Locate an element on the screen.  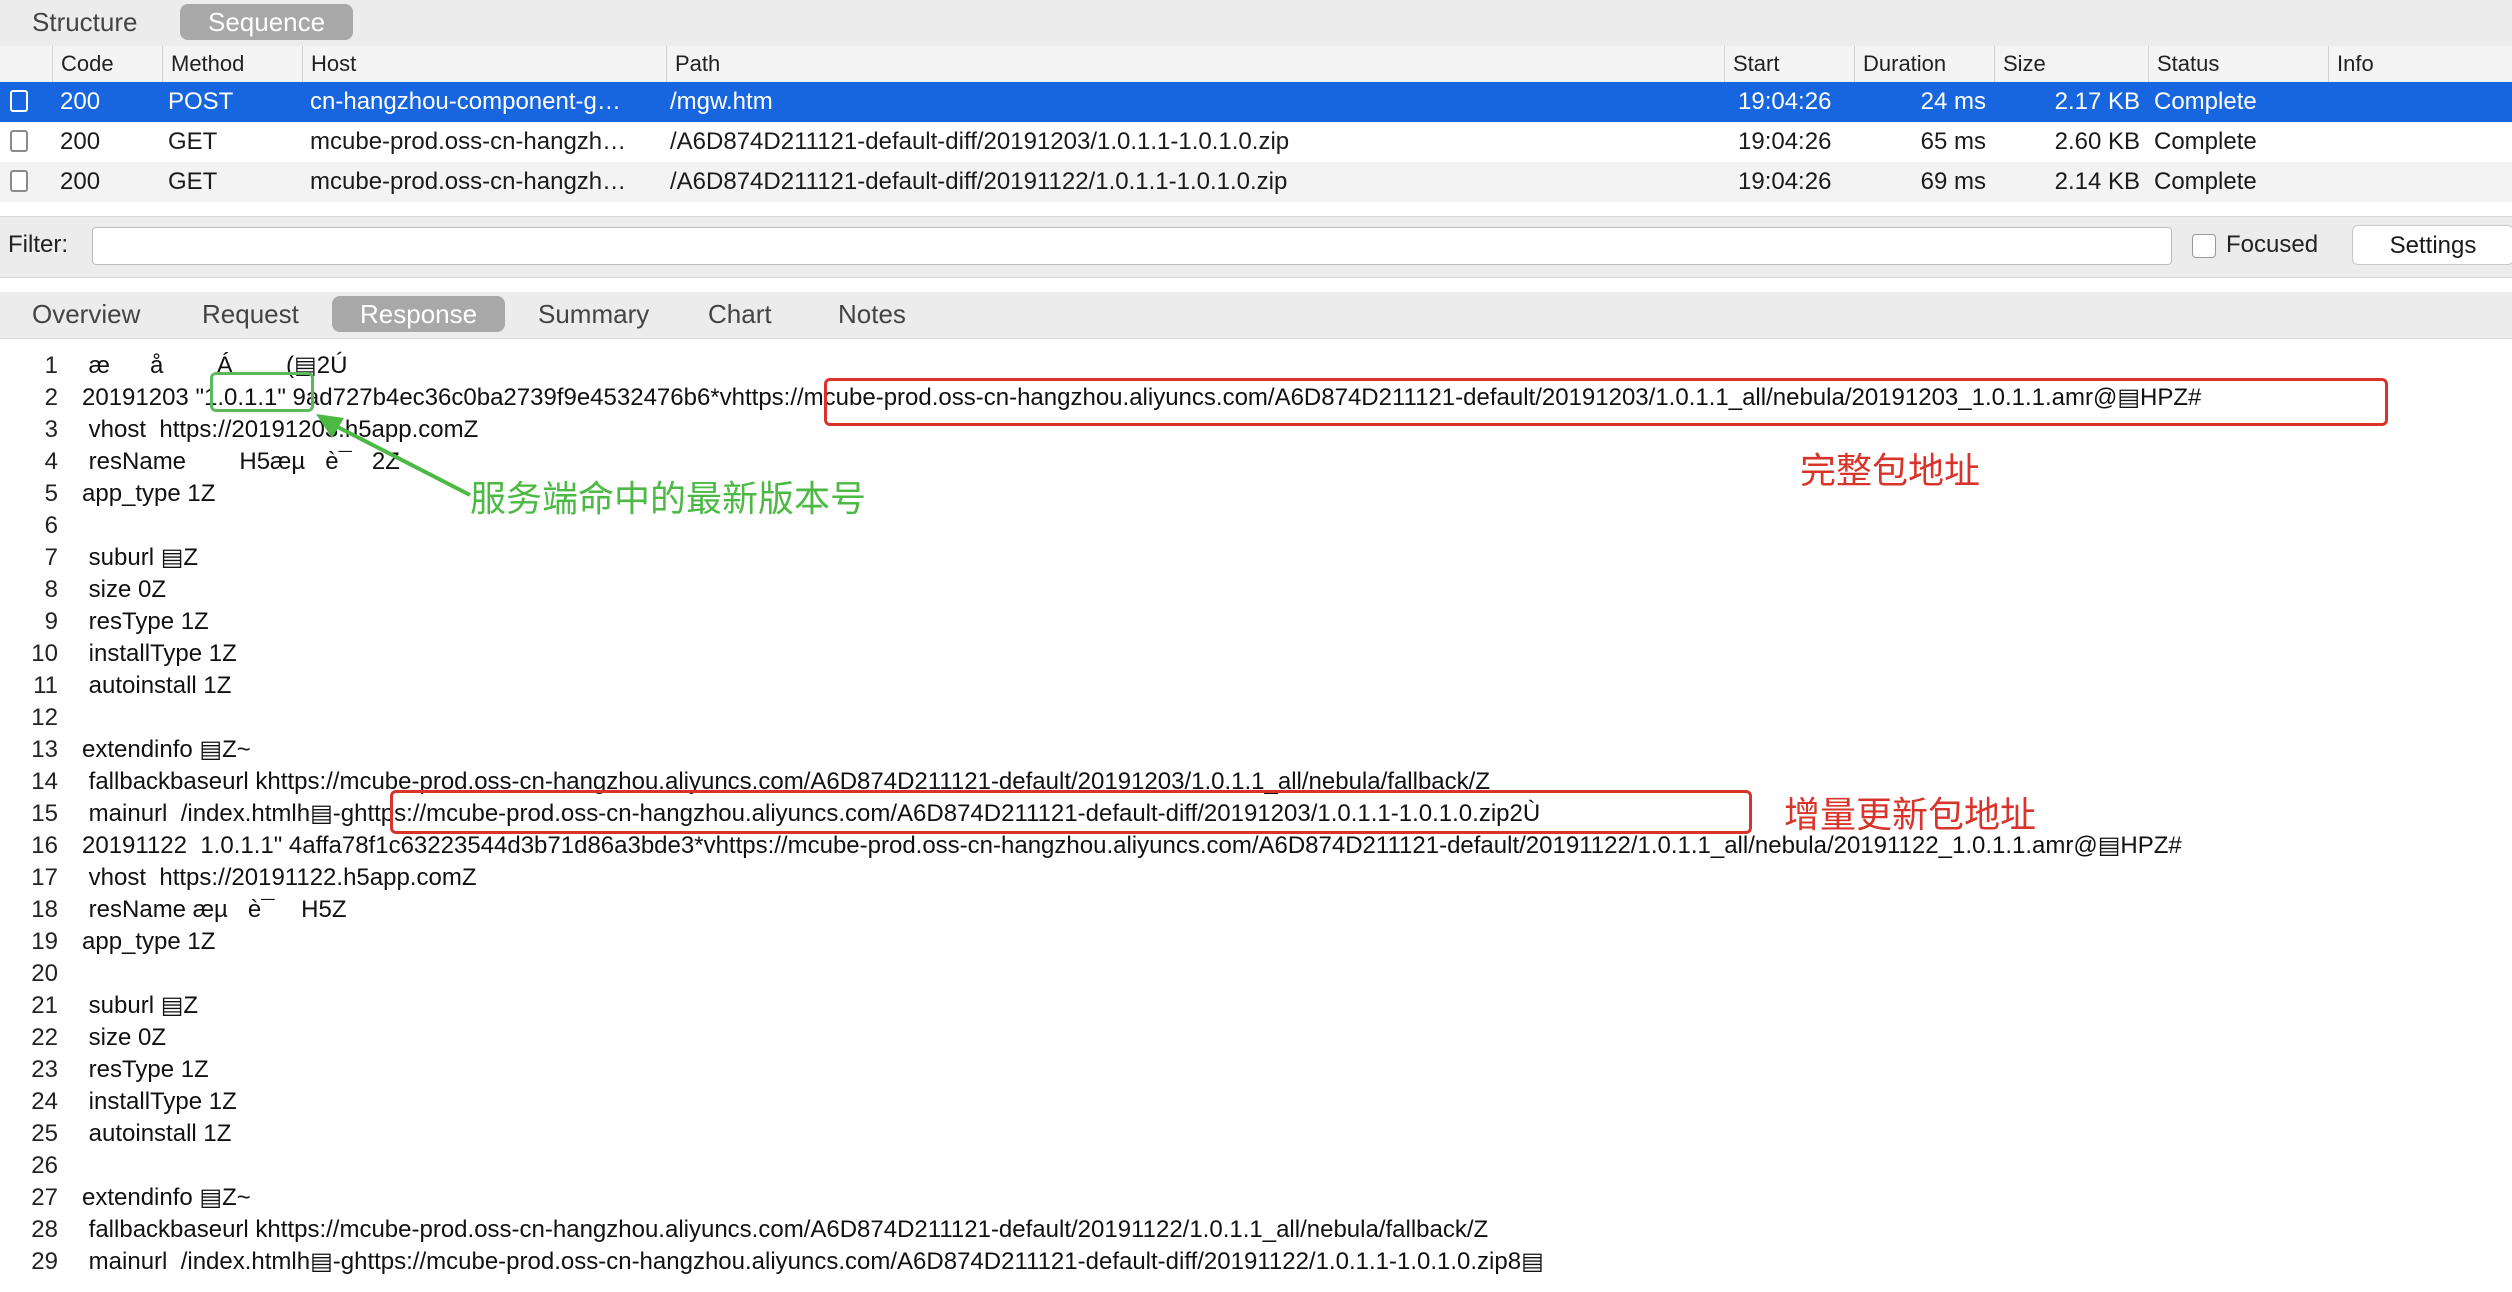
column-path: Path is located at coordinates (1195, 64).